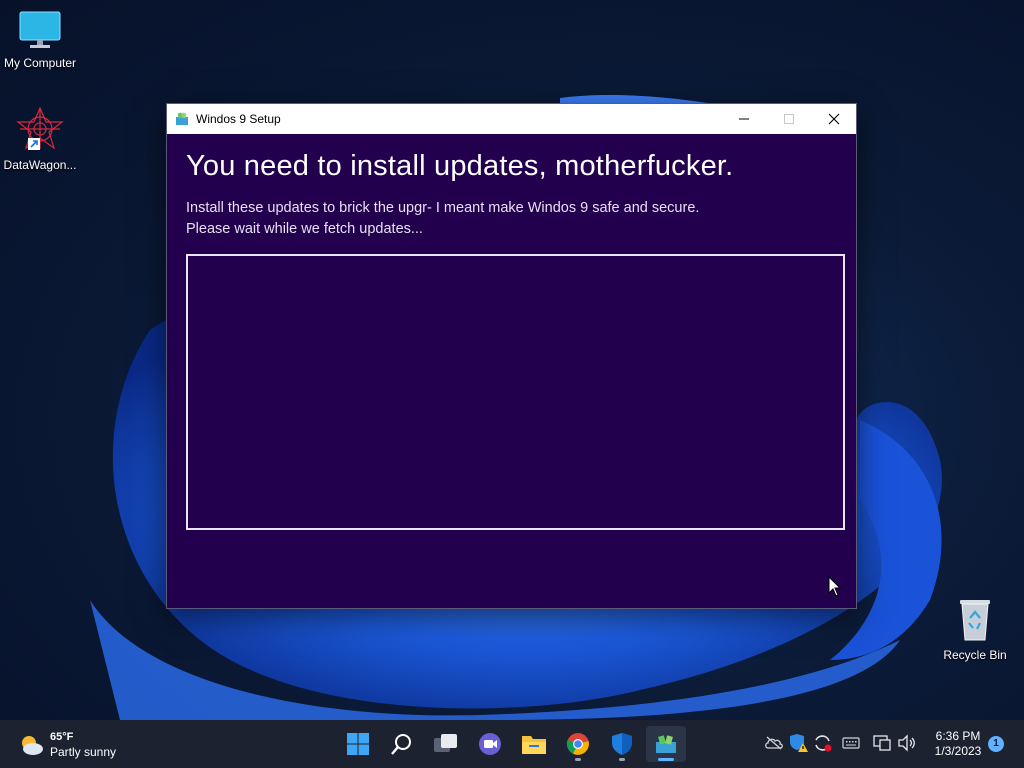  I want to click on desktop-icon-my-computer: My Computer, so click(40, 40).